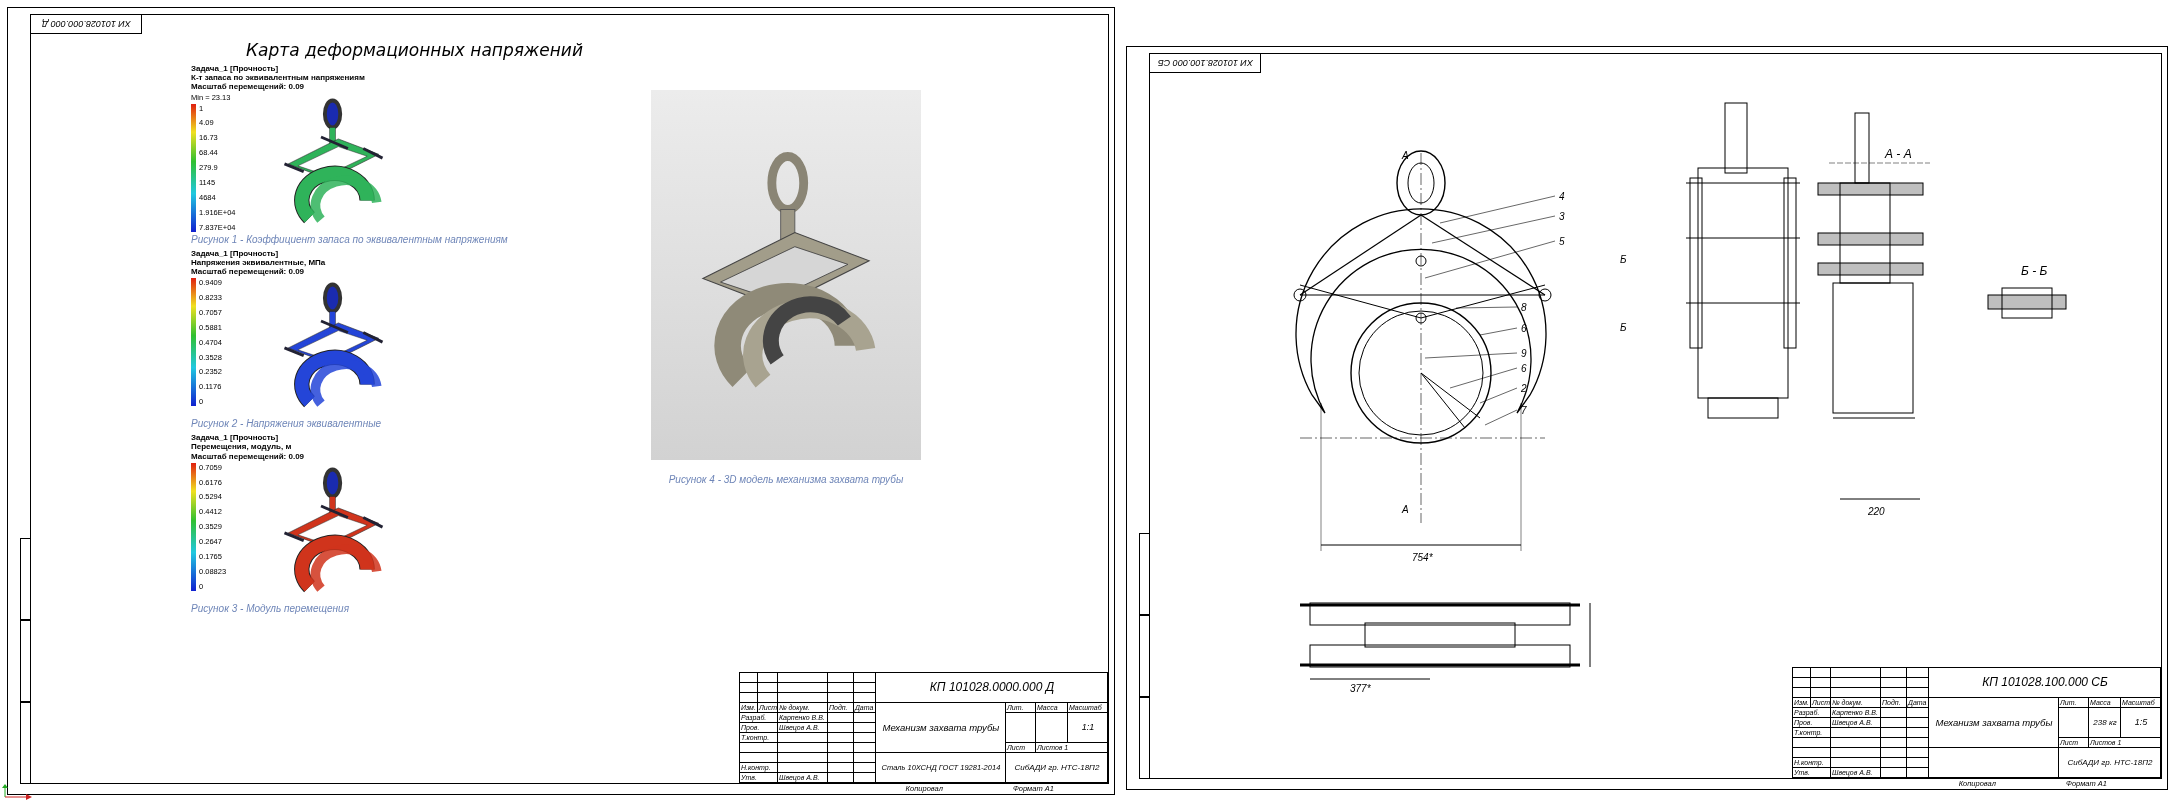  Describe the element at coordinates (1087, 728) in the screenshot. I see `scale-value: 1:1` at that location.